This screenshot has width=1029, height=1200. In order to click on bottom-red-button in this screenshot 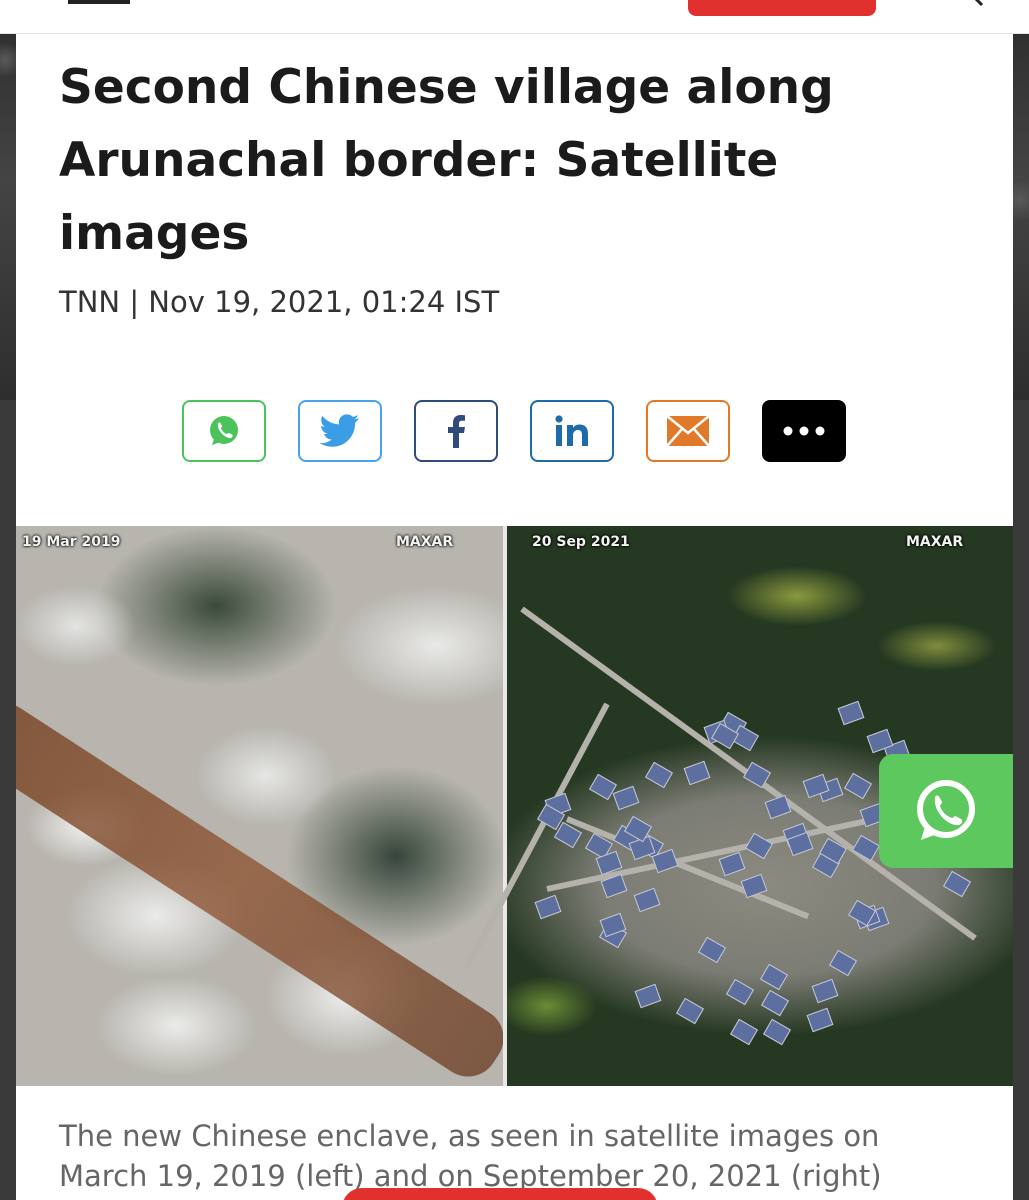, I will do `click(500, 1194)`.